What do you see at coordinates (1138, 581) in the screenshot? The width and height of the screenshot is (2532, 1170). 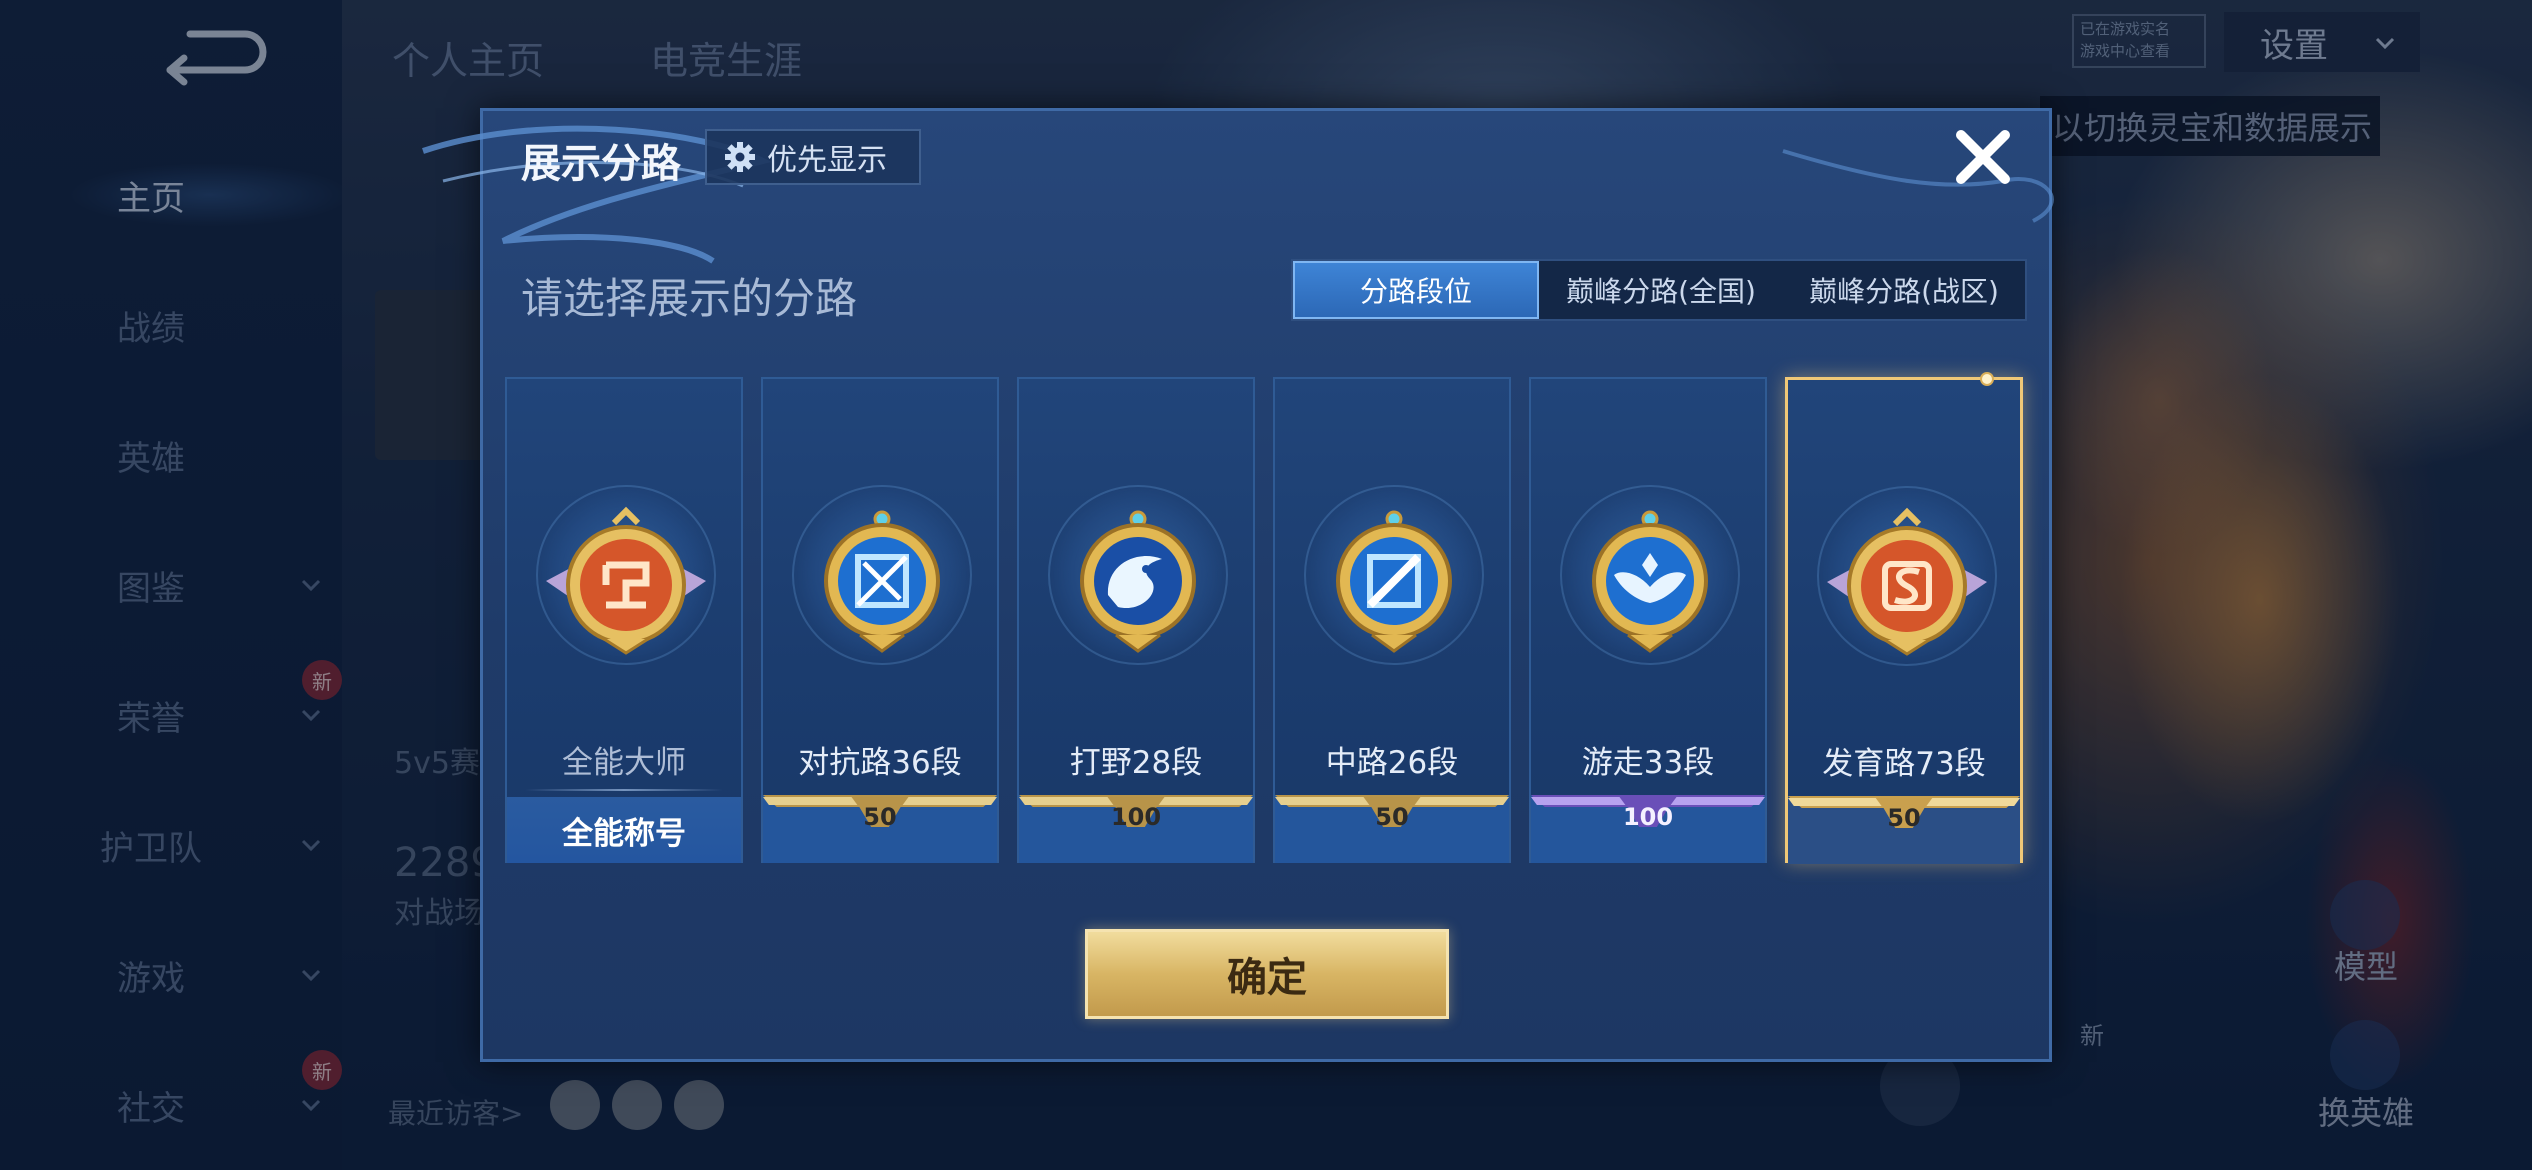 I see `jungle-emblem-icon` at bounding box center [1138, 581].